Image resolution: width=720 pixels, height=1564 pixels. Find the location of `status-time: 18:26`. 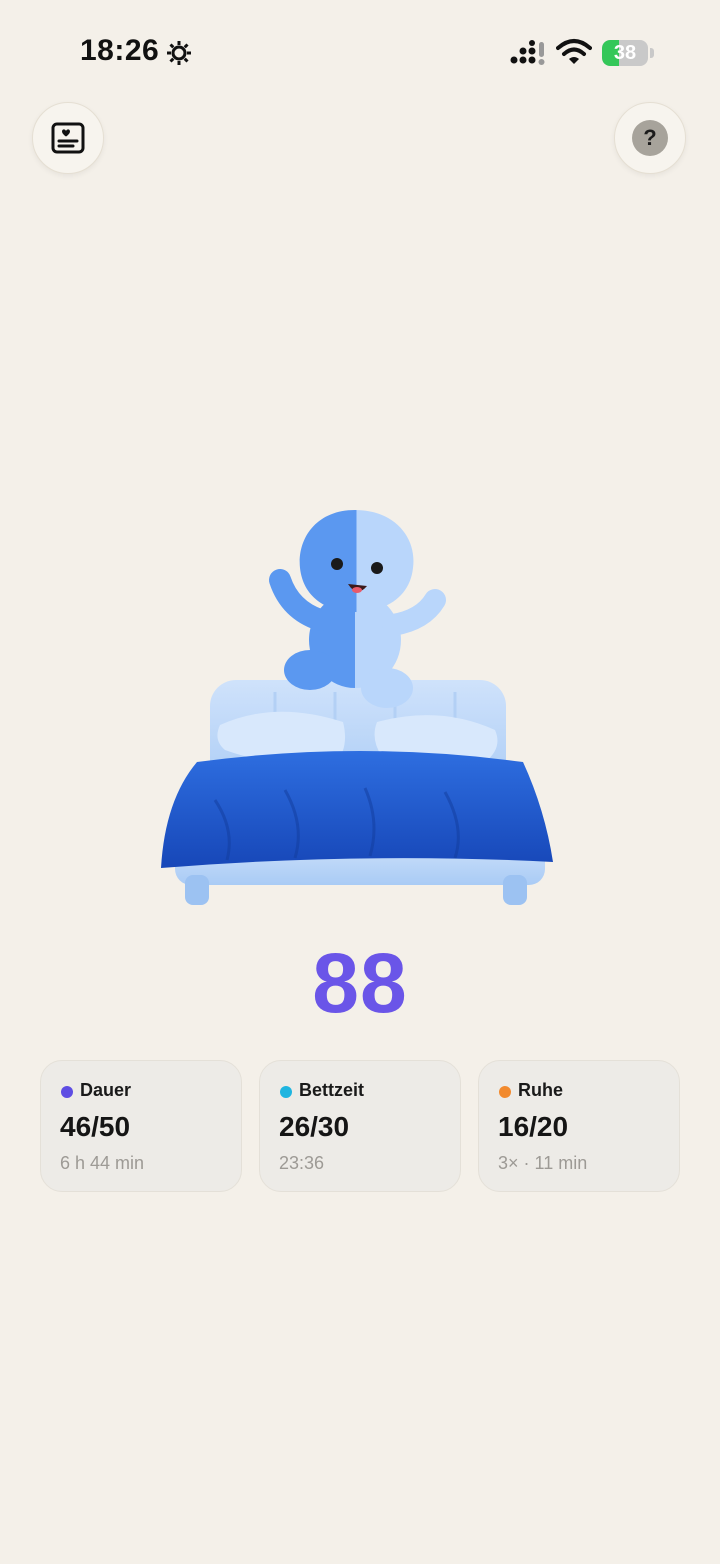

status-time: 18:26 is located at coordinates (120, 50).